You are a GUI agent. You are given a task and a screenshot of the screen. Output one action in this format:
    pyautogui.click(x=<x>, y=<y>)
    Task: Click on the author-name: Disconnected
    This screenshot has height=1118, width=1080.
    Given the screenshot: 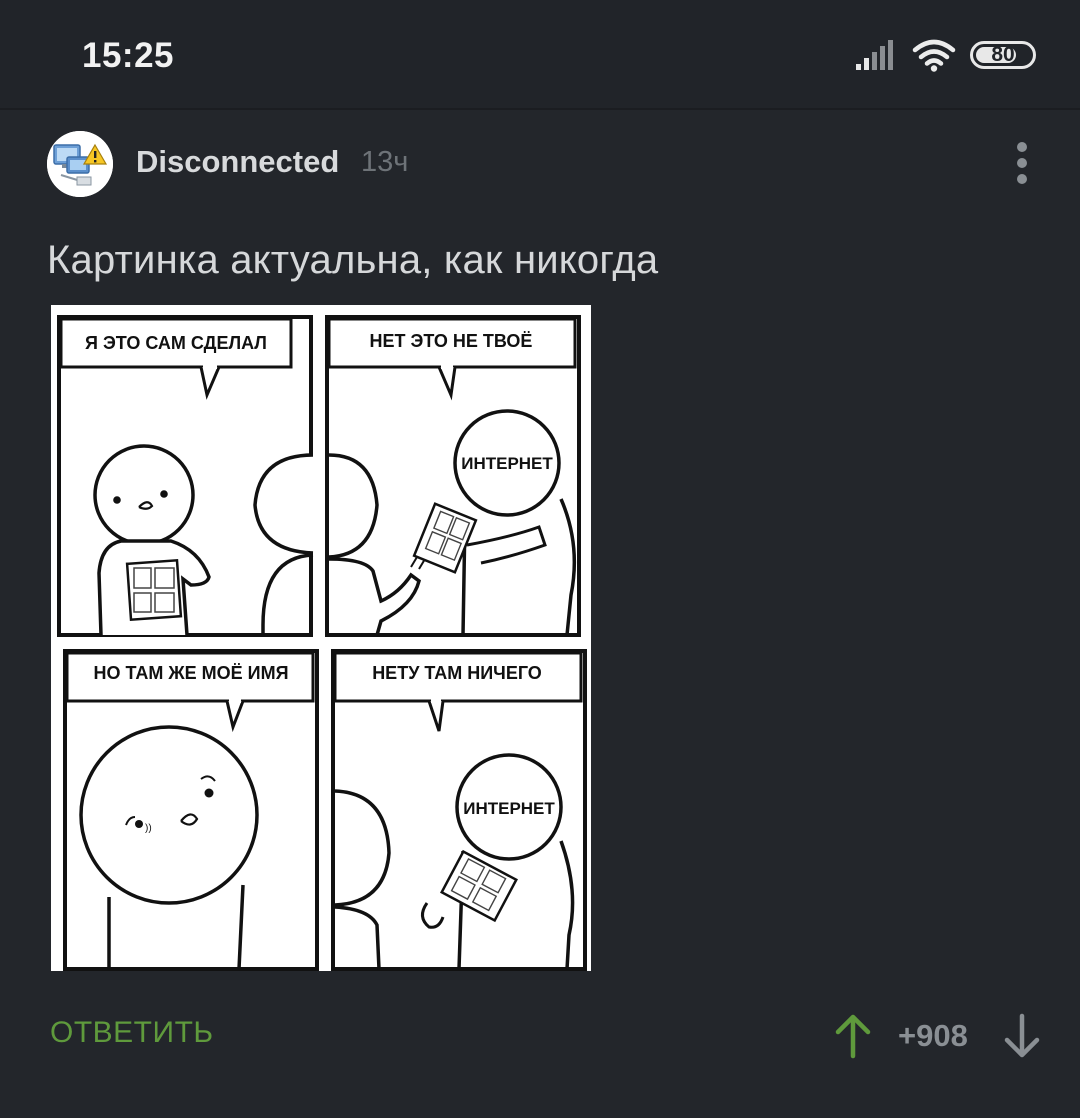 What is the action you would take?
    pyautogui.click(x=237, y=162)
    